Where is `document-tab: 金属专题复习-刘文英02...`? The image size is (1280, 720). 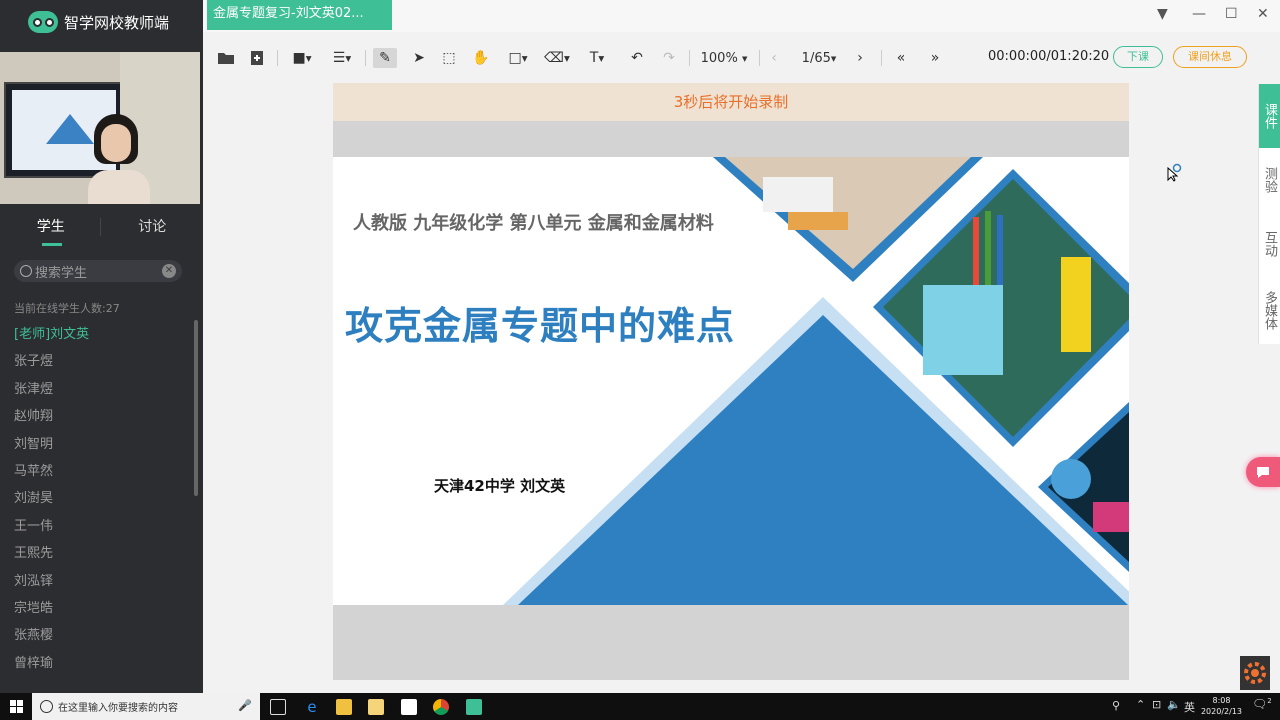 document-tab: 金属专题复习-刘文英02... is located at coordinates (299, 15).